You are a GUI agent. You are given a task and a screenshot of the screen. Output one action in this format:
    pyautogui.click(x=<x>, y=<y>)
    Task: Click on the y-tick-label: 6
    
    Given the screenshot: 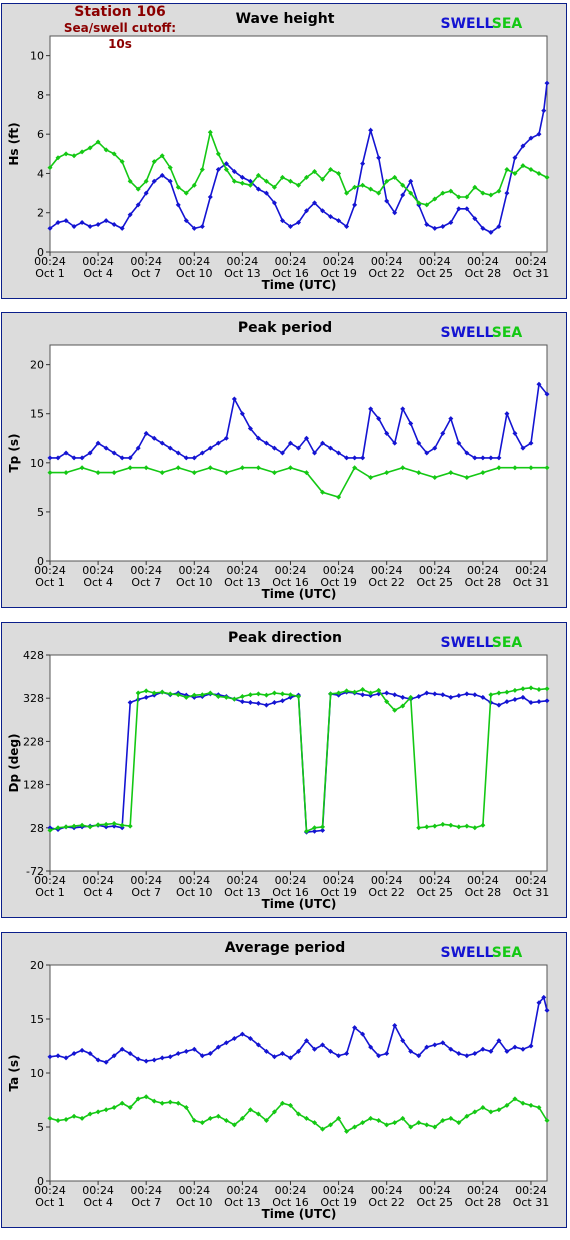 What is the action you would take?
    pyautogui.click(x=40, y=134)
    